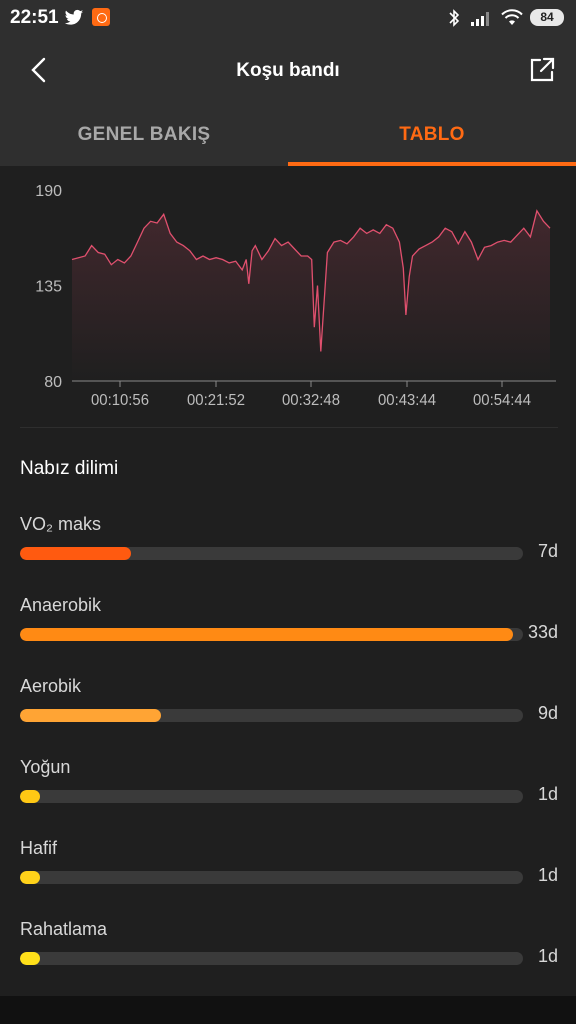  What do you see at coordinates (288, 706) in the screenshot?
I see `zone-row: Aerobik 9d` at bounding box center [288, 706].